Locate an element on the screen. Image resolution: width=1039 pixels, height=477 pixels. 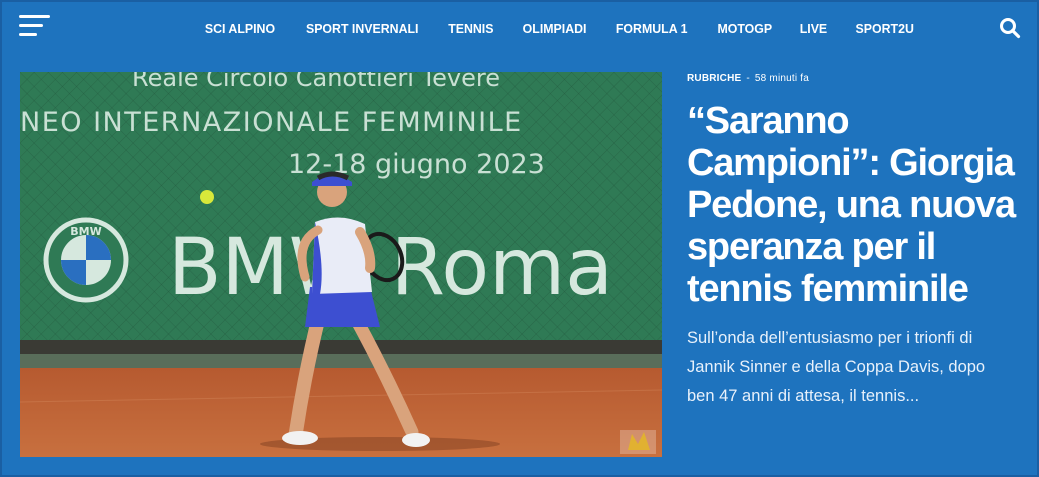
bmw-logo-text: BMW is located at coordinates (85, 231).